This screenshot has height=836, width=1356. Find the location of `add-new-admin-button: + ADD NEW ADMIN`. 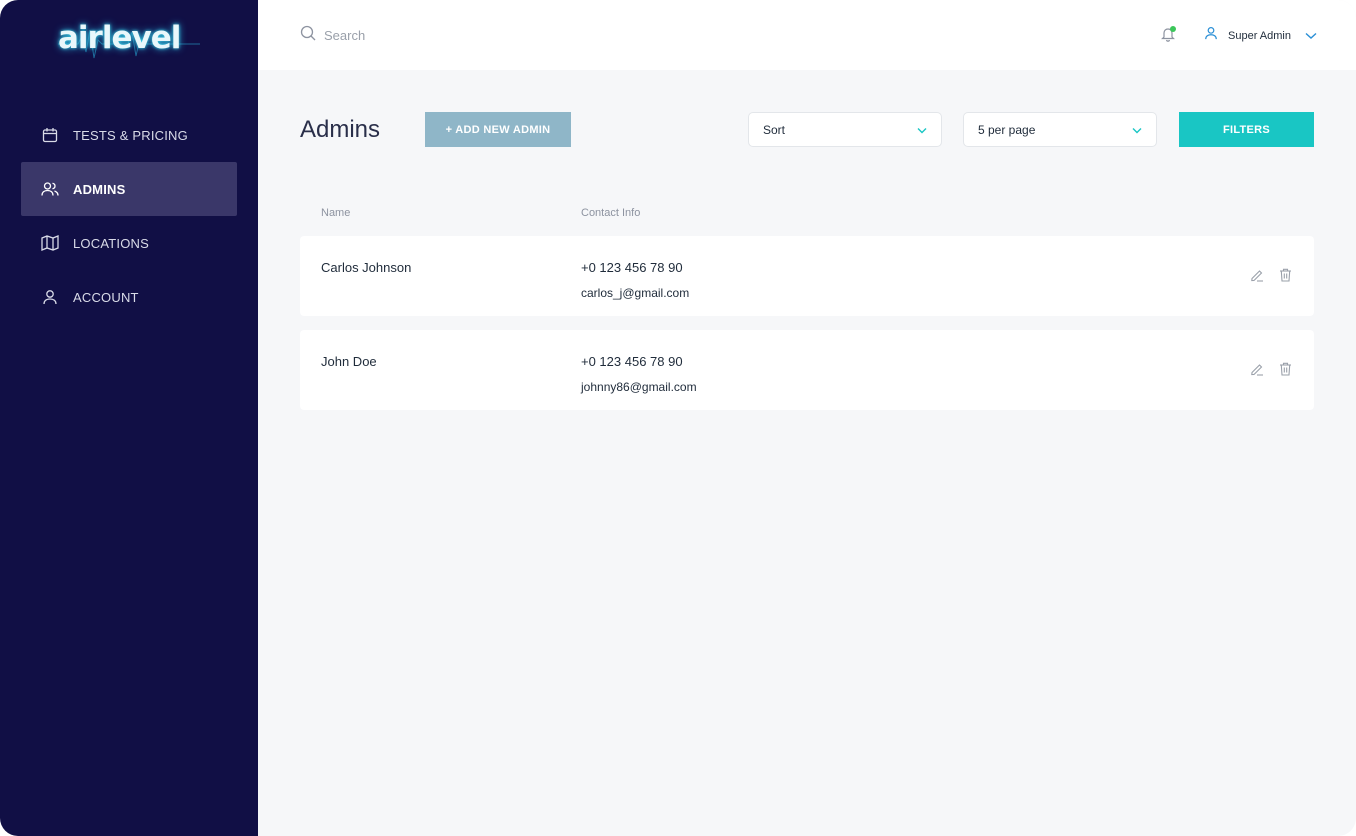

add-new-admin-button: + ADD NEW ADMIN is located at coordinates (498, 129).